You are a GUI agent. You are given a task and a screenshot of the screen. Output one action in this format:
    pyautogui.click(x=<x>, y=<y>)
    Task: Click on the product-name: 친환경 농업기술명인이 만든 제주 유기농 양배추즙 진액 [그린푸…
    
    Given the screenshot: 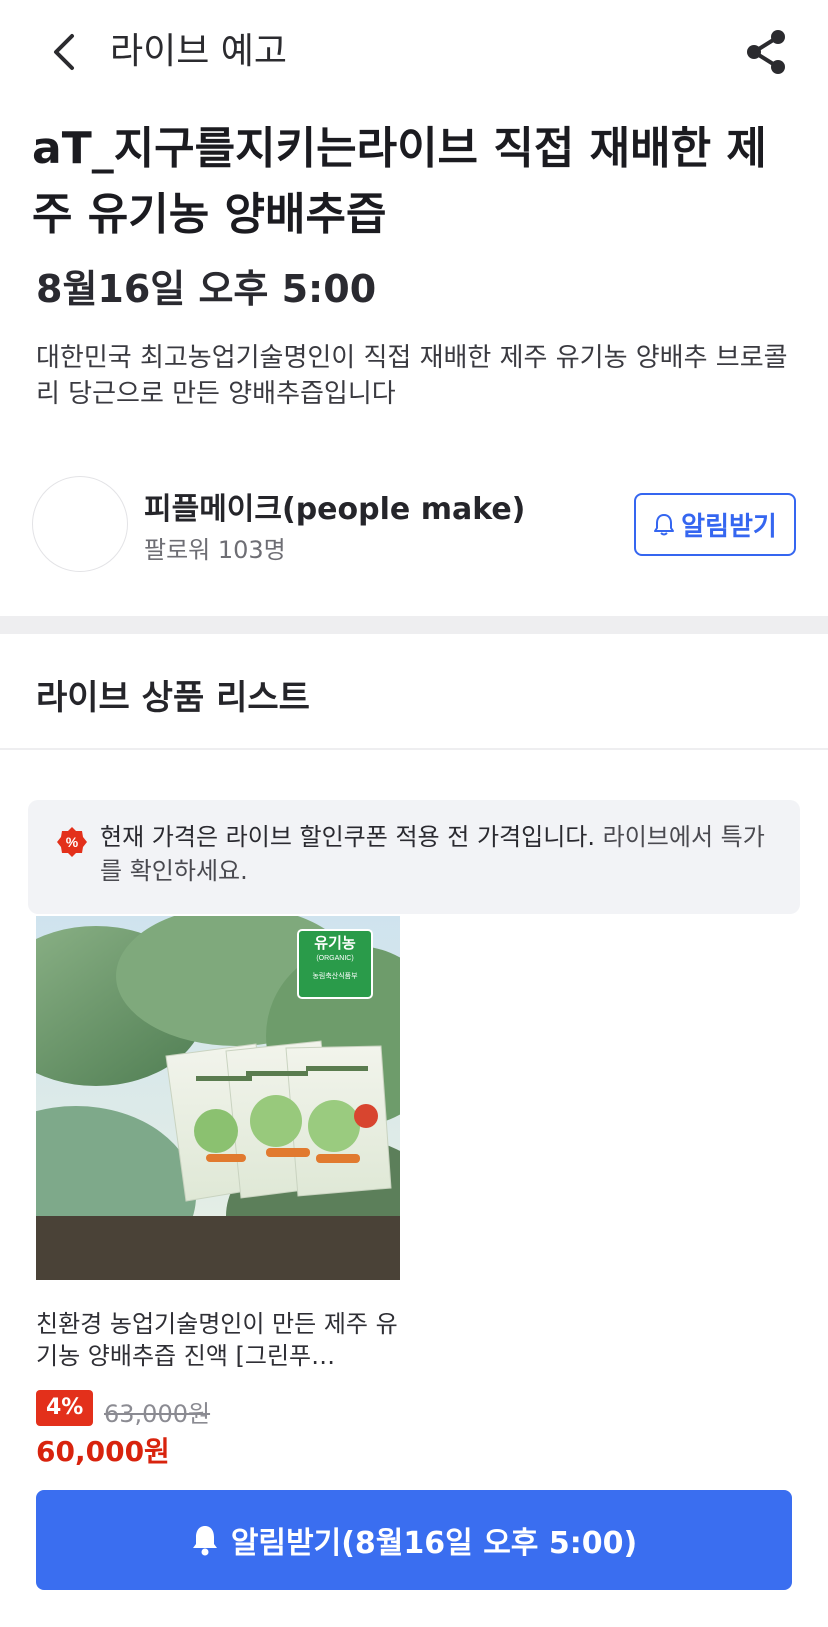 What is the action you would take?
    pyautogui.click(x=218, y=1340)
    